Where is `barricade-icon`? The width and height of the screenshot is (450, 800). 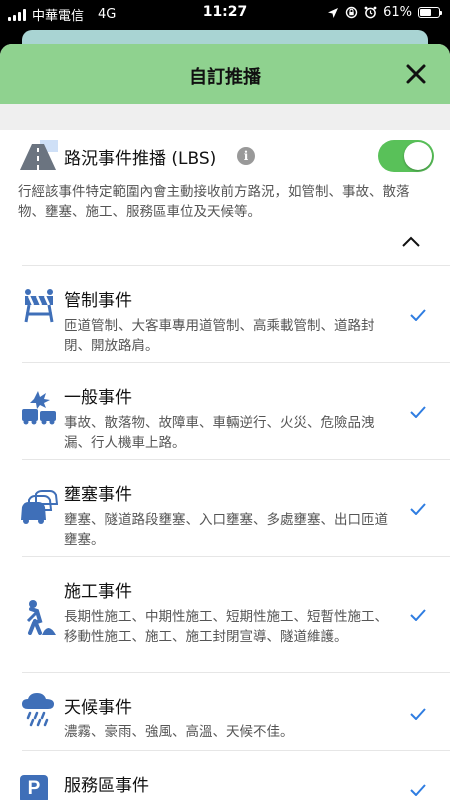 barricade-icon is located at coordinates (39, 306).